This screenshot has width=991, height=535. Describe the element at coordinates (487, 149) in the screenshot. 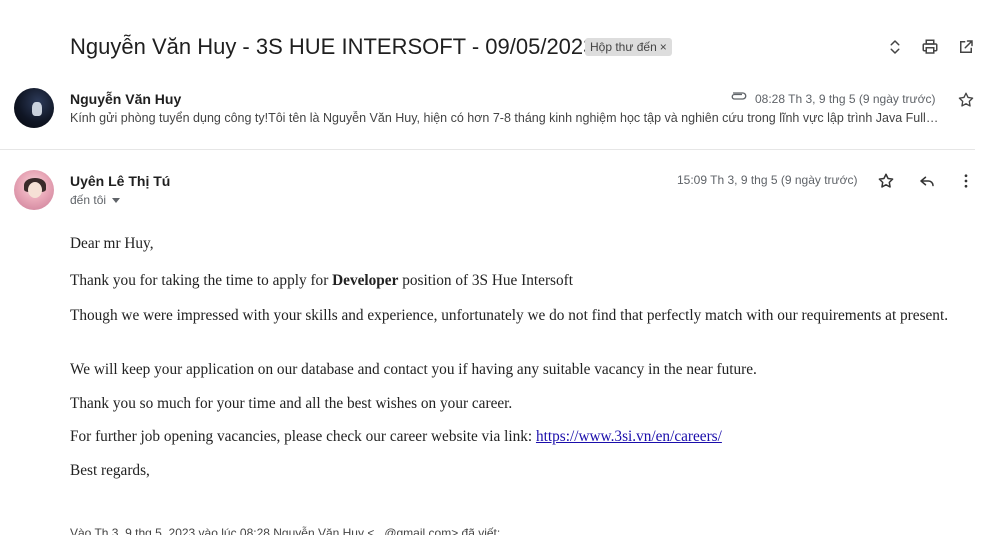

I see `message-divider` at that location.